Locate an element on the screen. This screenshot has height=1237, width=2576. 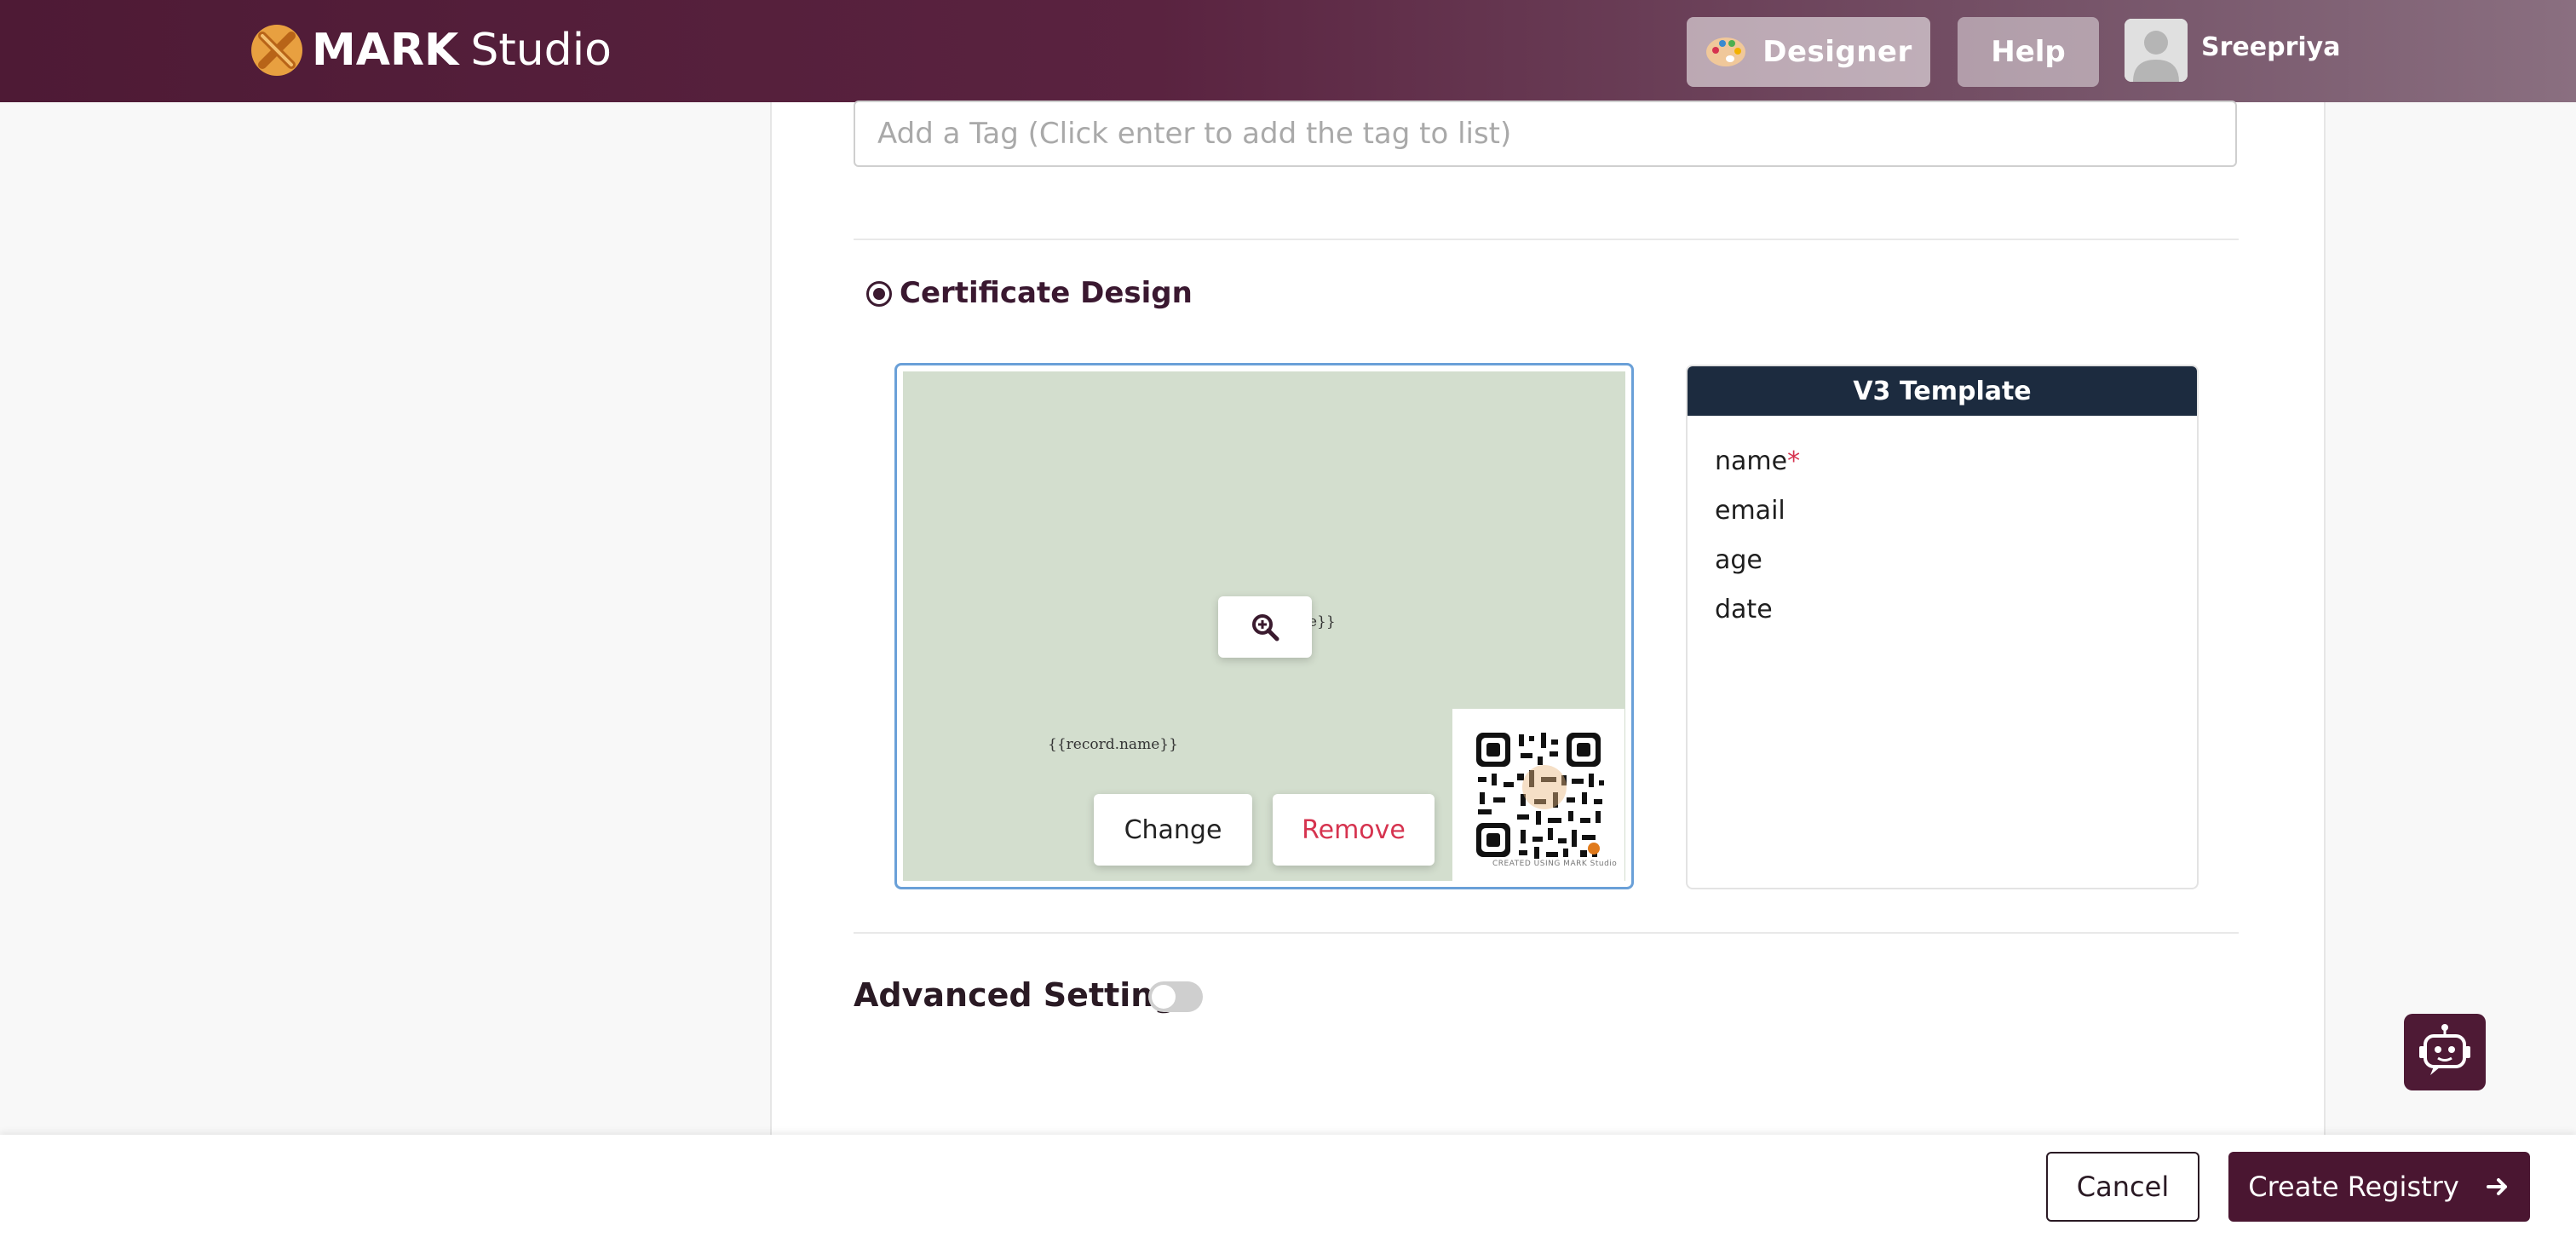
template-field-name: name* is located at coordinates (1757, 461).